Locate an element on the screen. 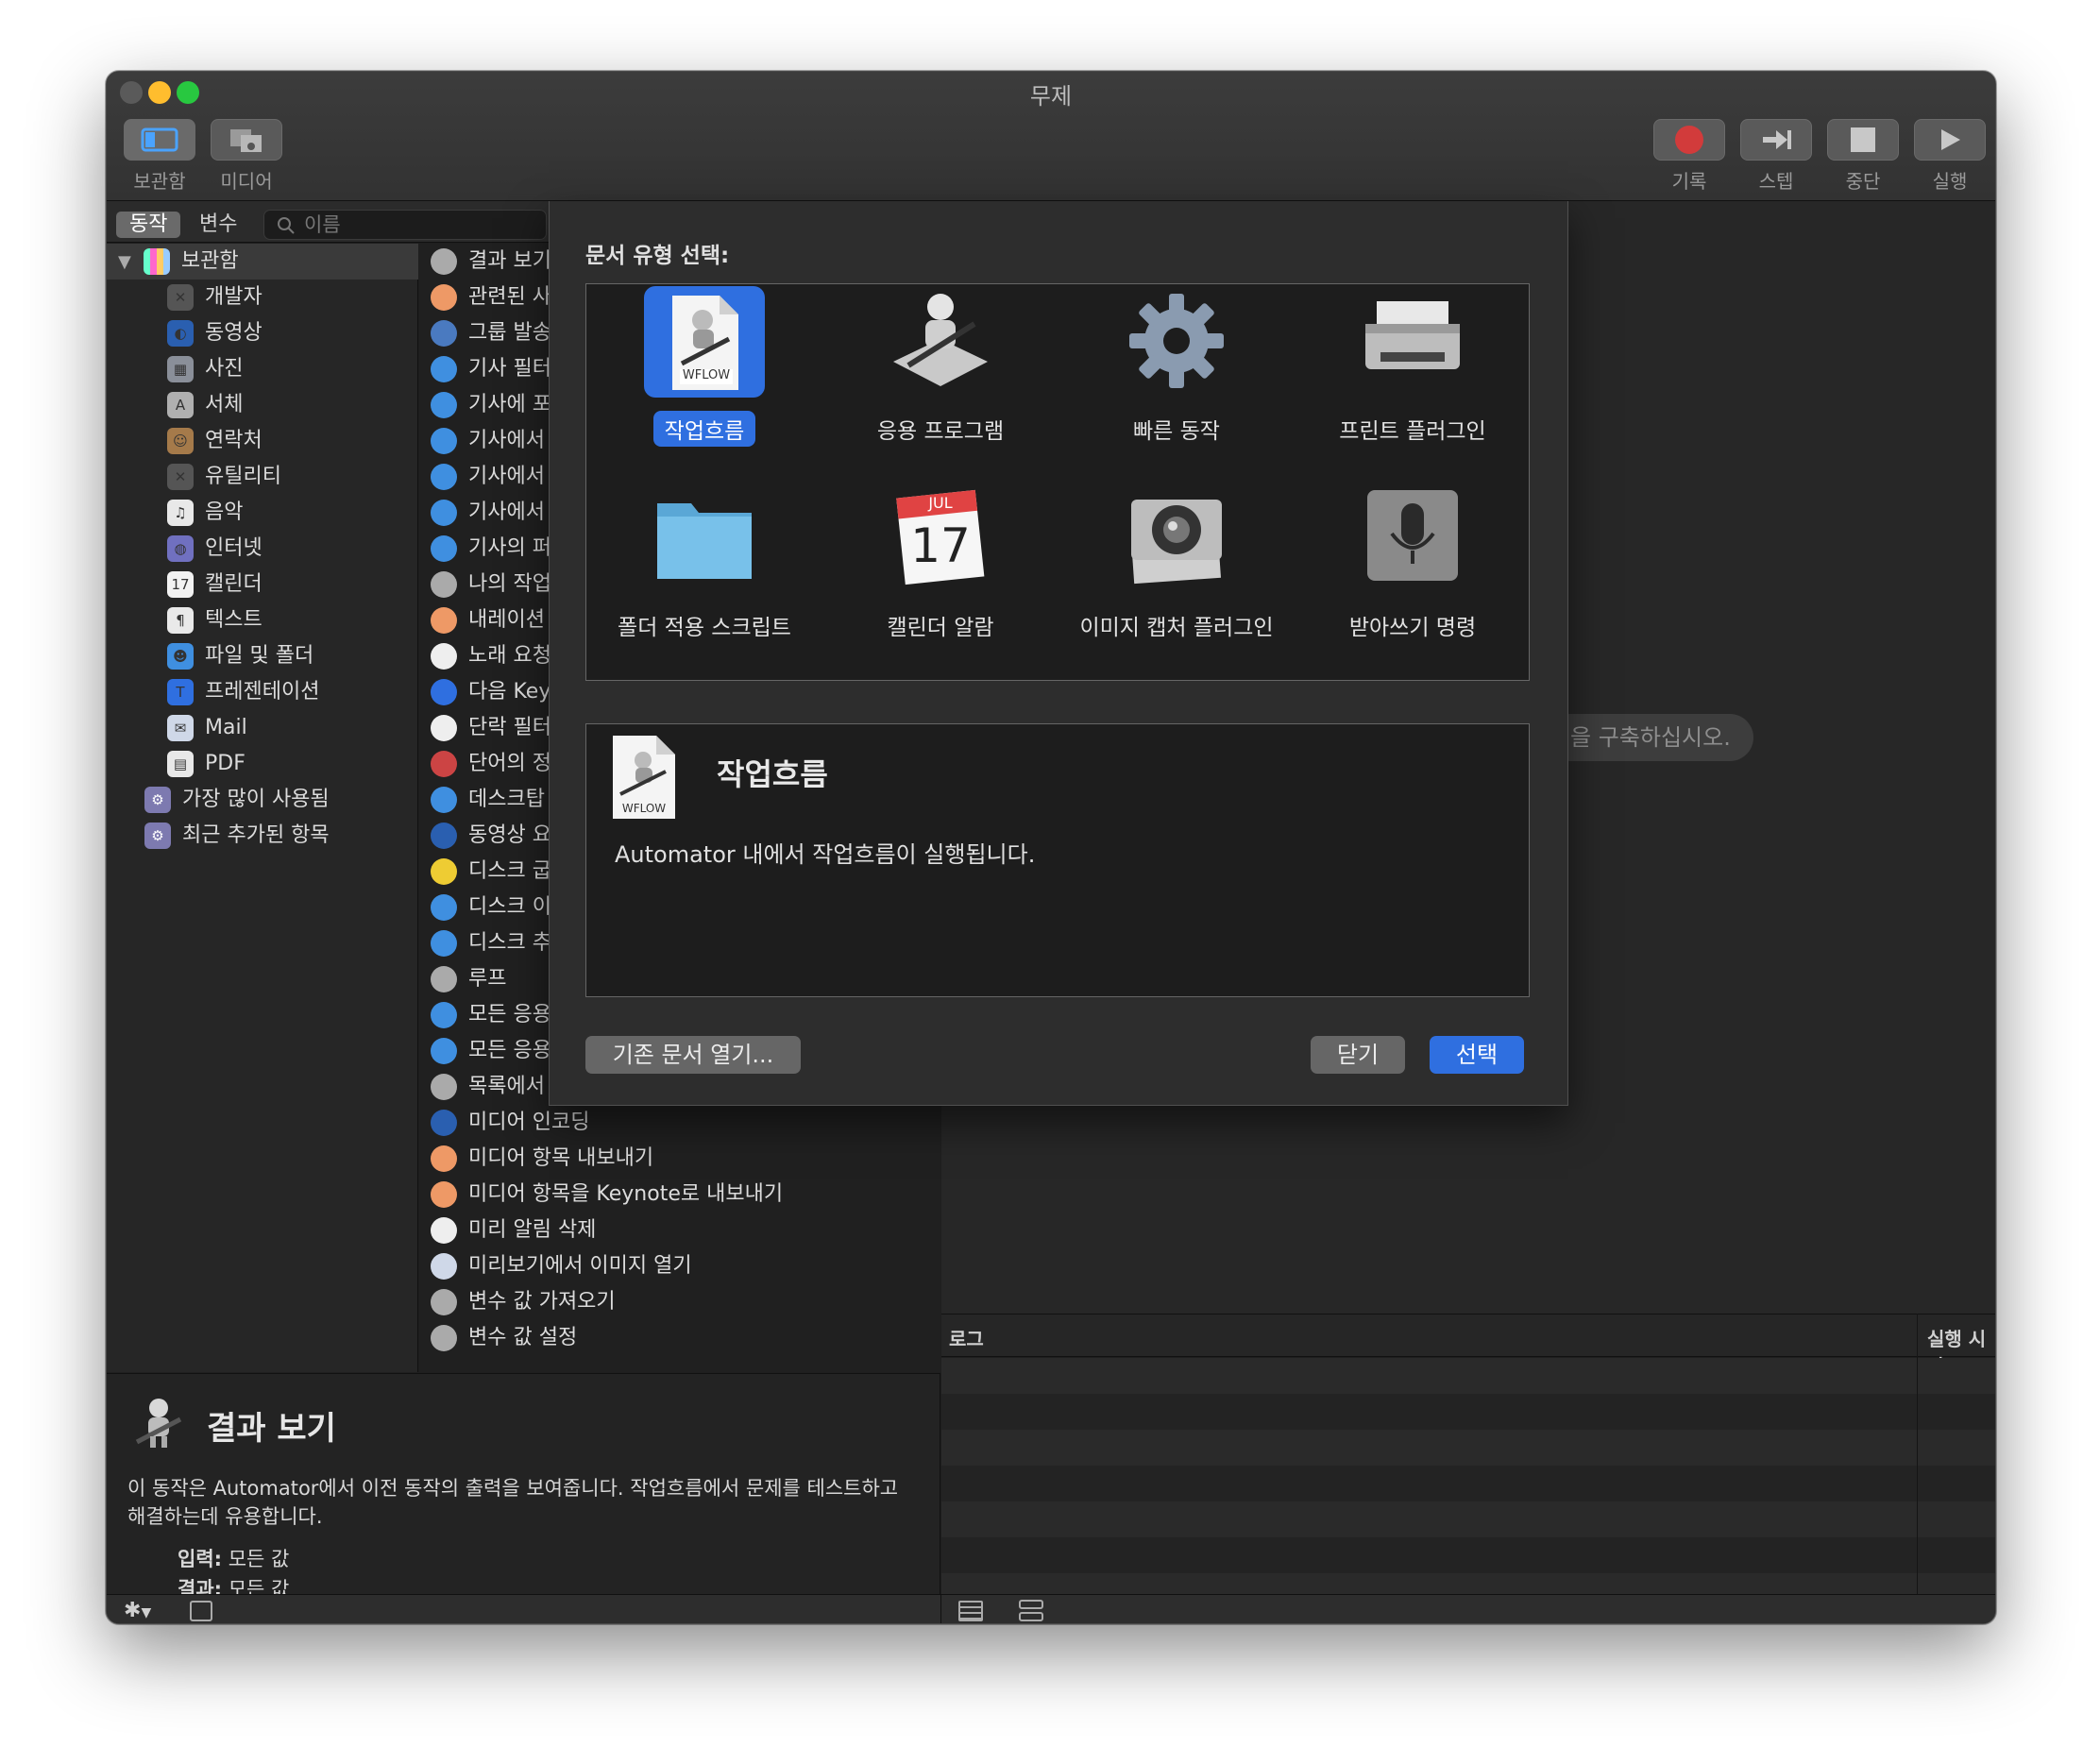  tab-variables: 변수 is located at coordinates (218, 225).